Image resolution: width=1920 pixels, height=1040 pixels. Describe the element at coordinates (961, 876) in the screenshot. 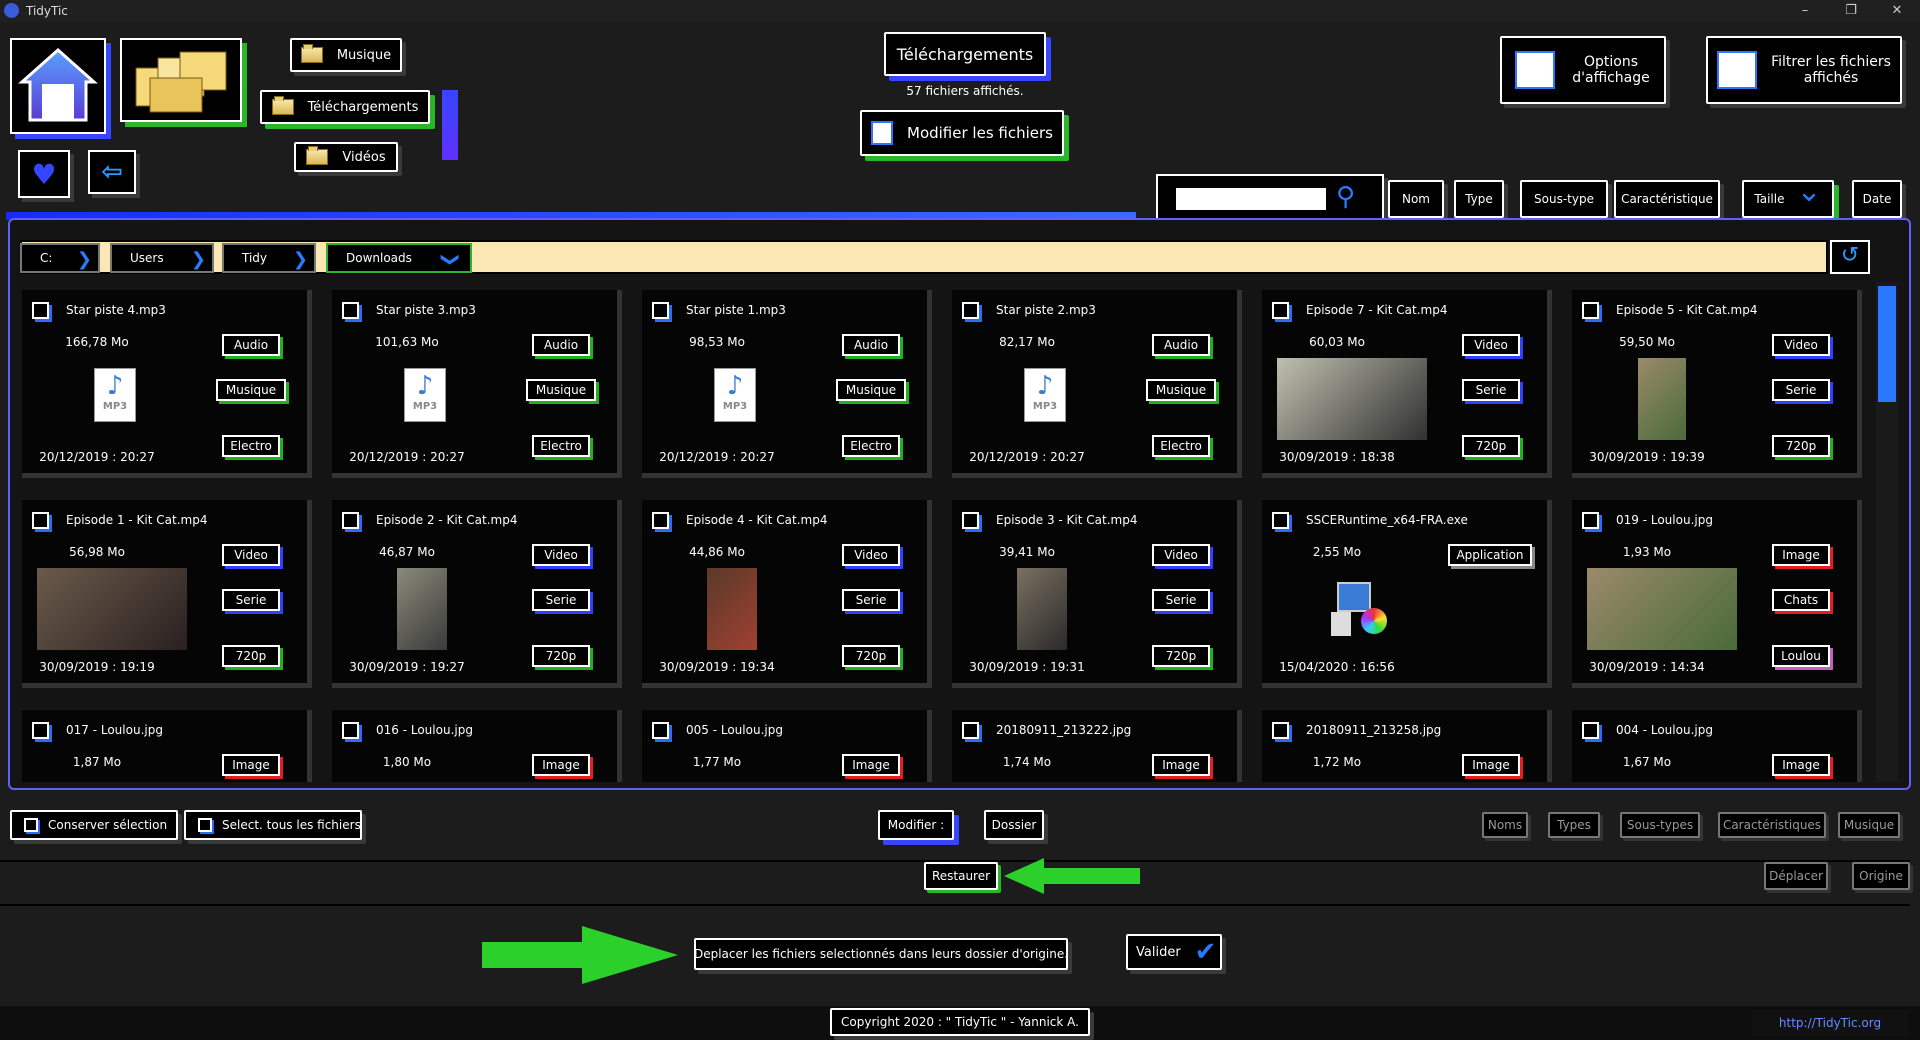

I see `restore-button: Restaurer` at that location.